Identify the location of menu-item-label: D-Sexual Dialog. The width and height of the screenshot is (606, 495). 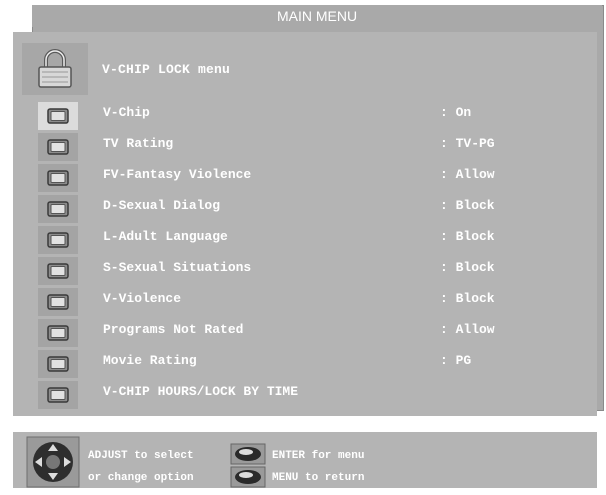
(161, 205).